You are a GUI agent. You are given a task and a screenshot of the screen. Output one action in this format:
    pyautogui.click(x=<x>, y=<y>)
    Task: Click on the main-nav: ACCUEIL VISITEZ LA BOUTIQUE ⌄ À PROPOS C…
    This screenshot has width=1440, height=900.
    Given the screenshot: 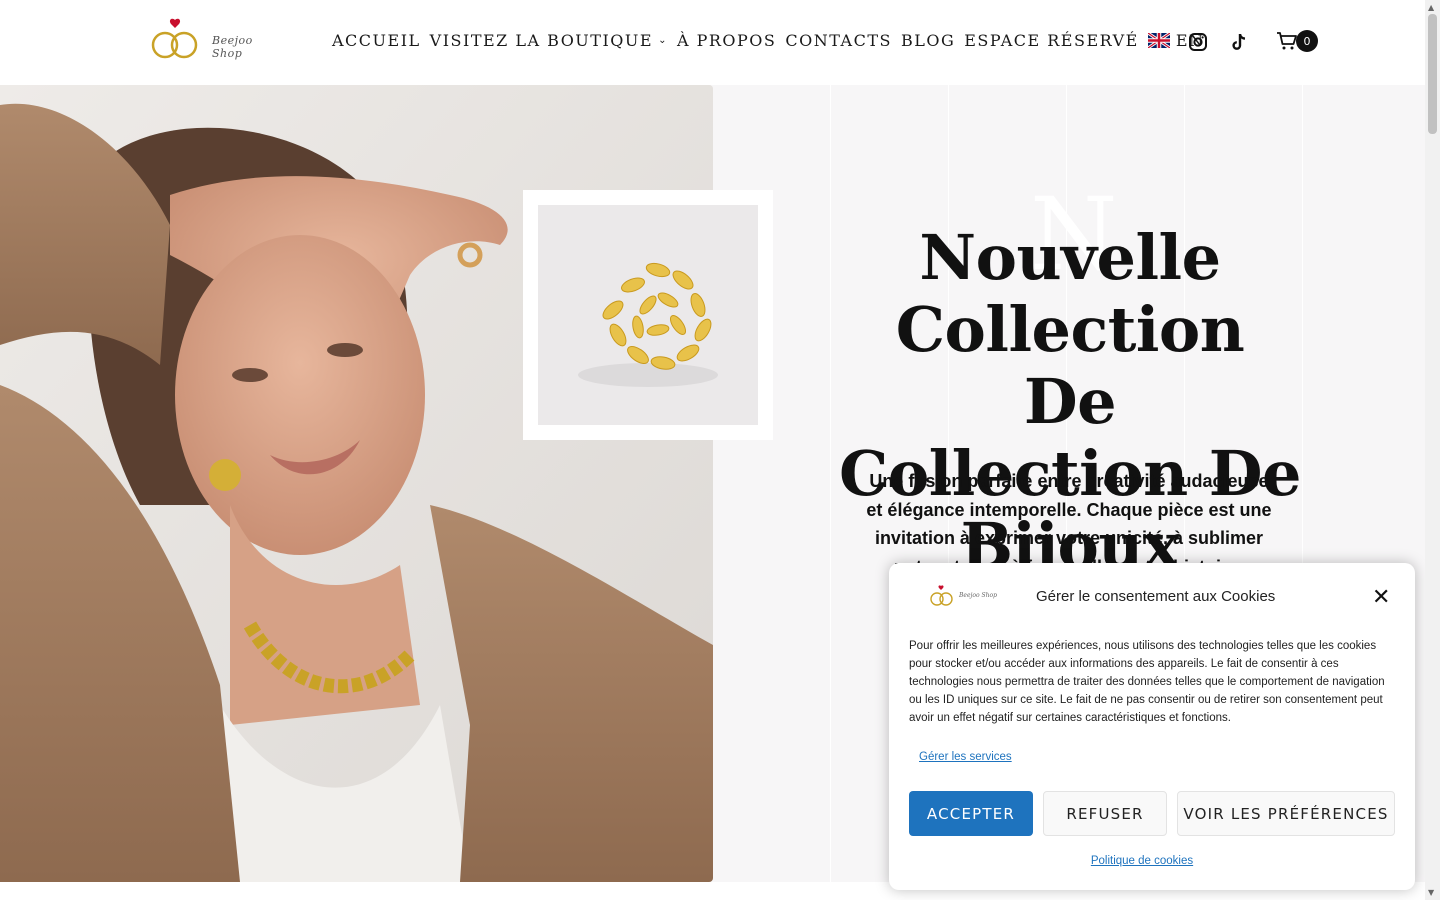 What is the action you would take?
    pyautogui.click(x=773, y=40)
    